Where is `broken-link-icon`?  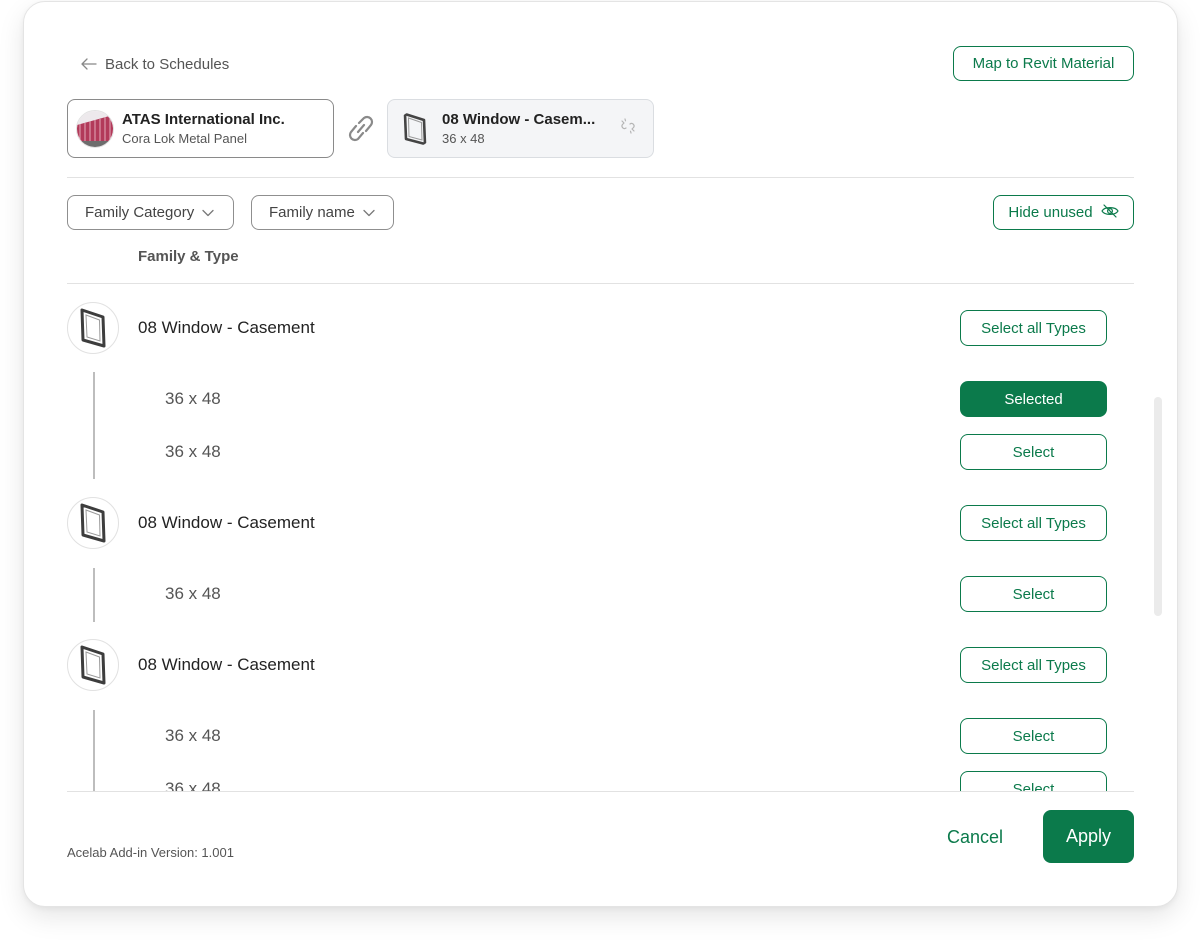 broken-link-icon is located at coordinates (628, 128).